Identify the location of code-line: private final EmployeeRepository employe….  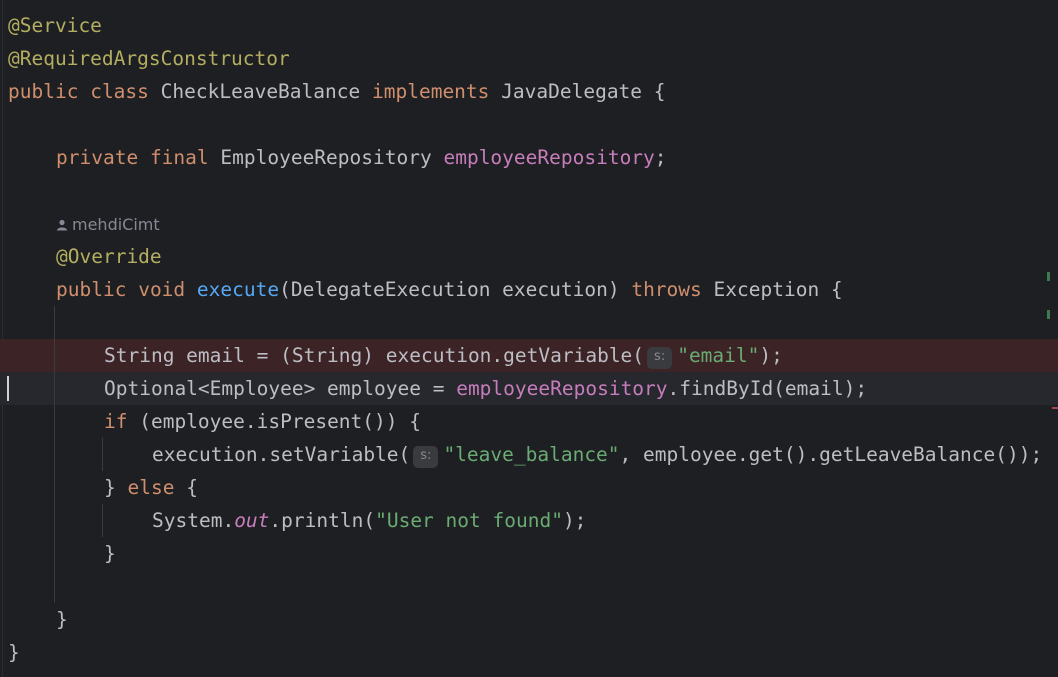
(529, 157).